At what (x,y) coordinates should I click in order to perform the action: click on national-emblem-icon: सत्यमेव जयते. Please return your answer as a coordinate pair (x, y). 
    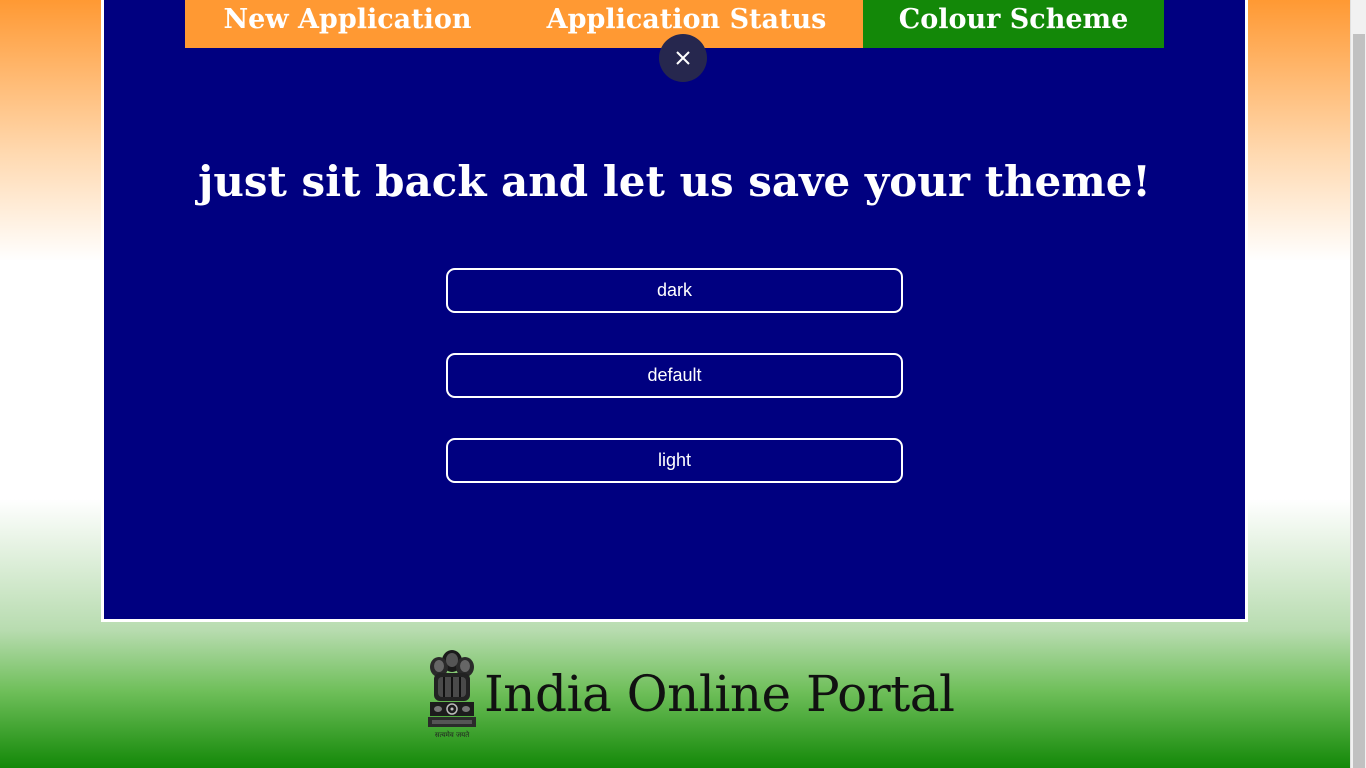
    Looking at the image, I should click on (452, 694).